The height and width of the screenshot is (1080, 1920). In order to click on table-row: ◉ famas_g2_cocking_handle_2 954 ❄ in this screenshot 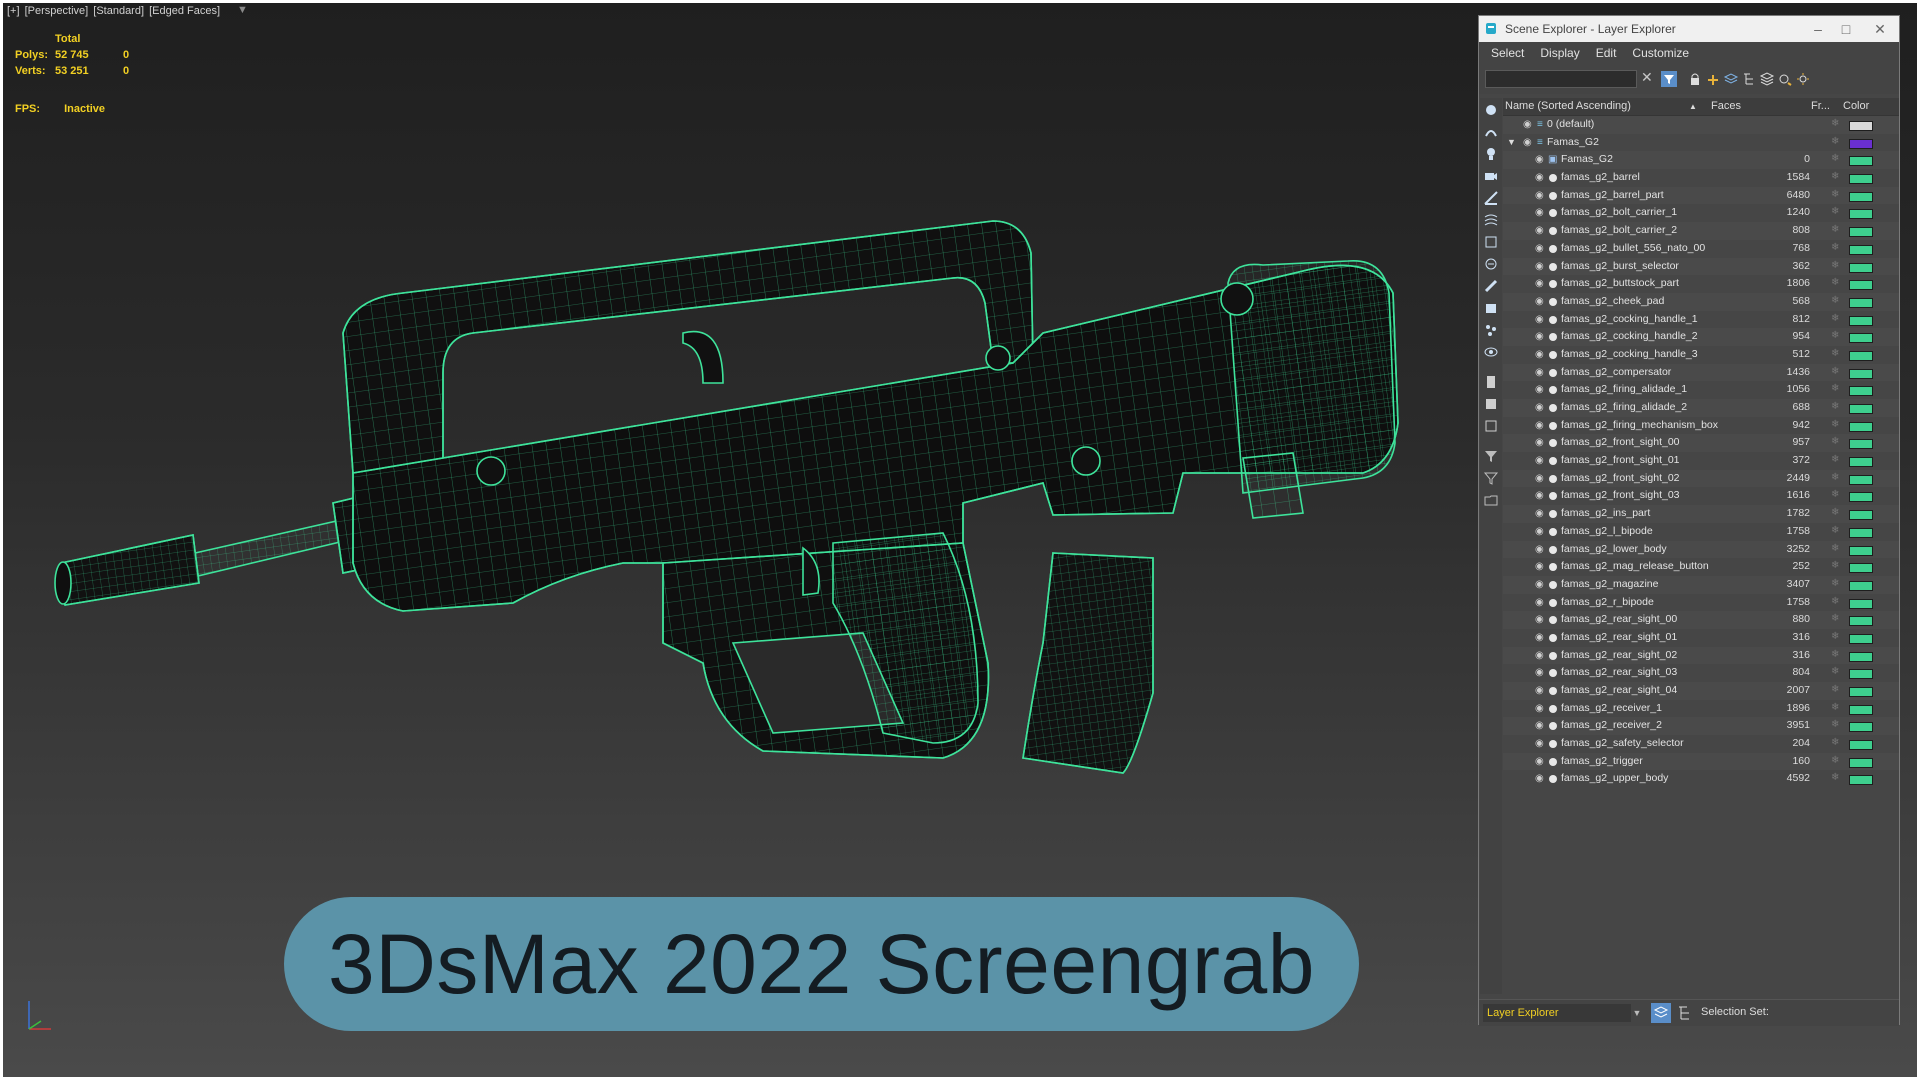, I will do `click(1701, 337)`.